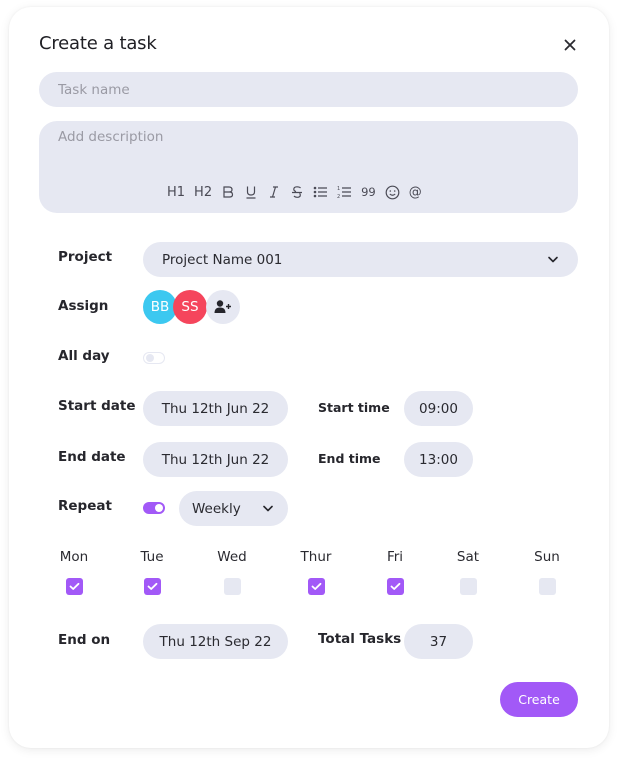  Describe the element at coordinates (349, 458) in the screenshot. I see `end-time-label: End time` at that location.